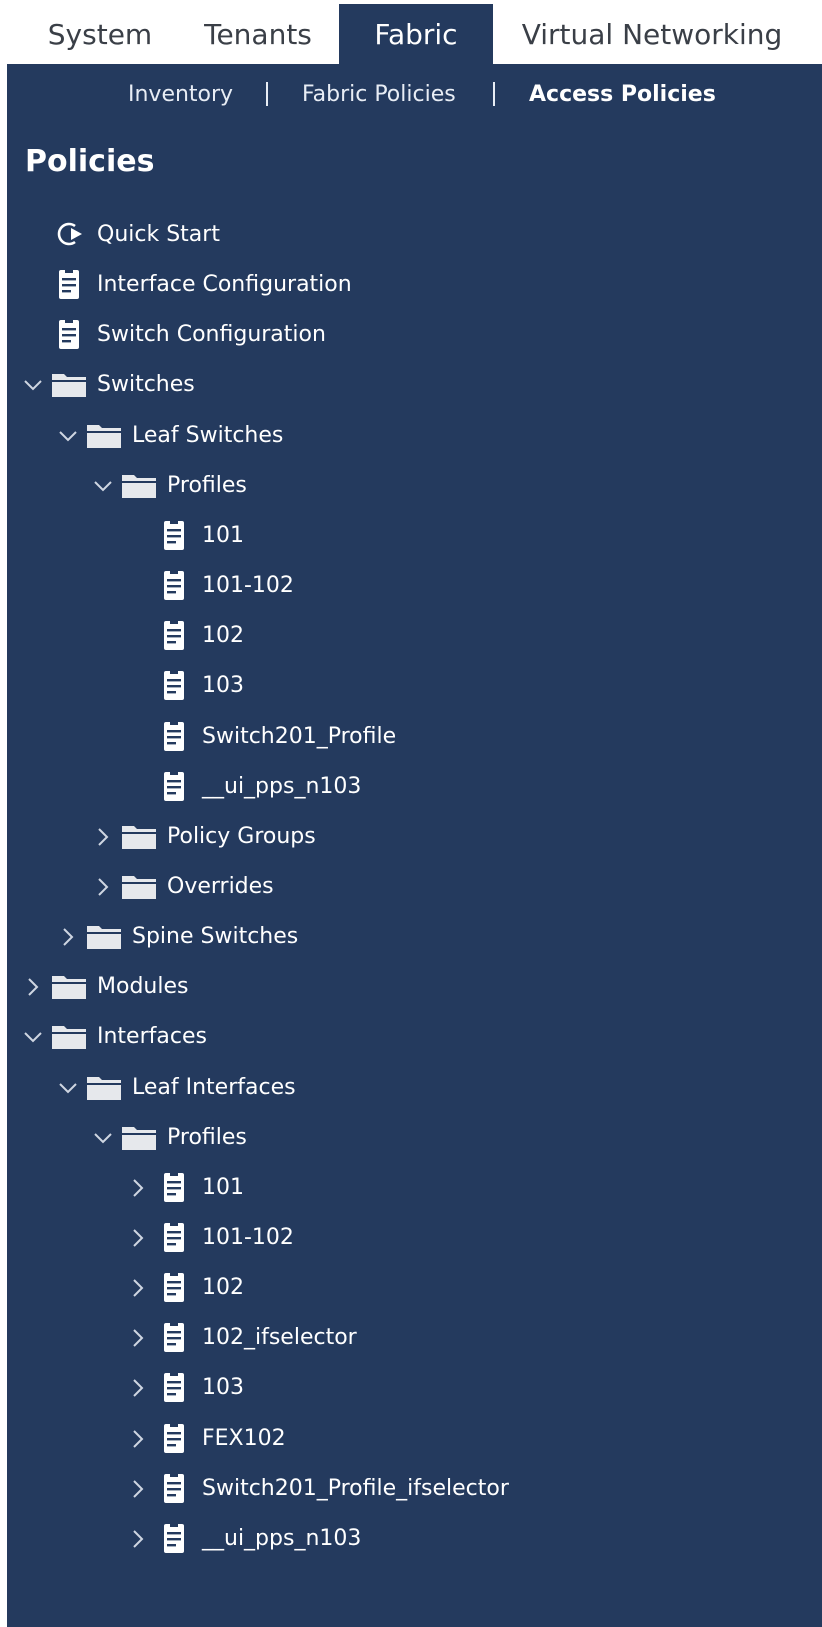 Image resolution: width=822 pixels, height=1627 pixels. What do you see at coordinates (244, 1438) in the screenshot?
I see `tree-item-label: FEX102` at bounding box center [244, 1438].